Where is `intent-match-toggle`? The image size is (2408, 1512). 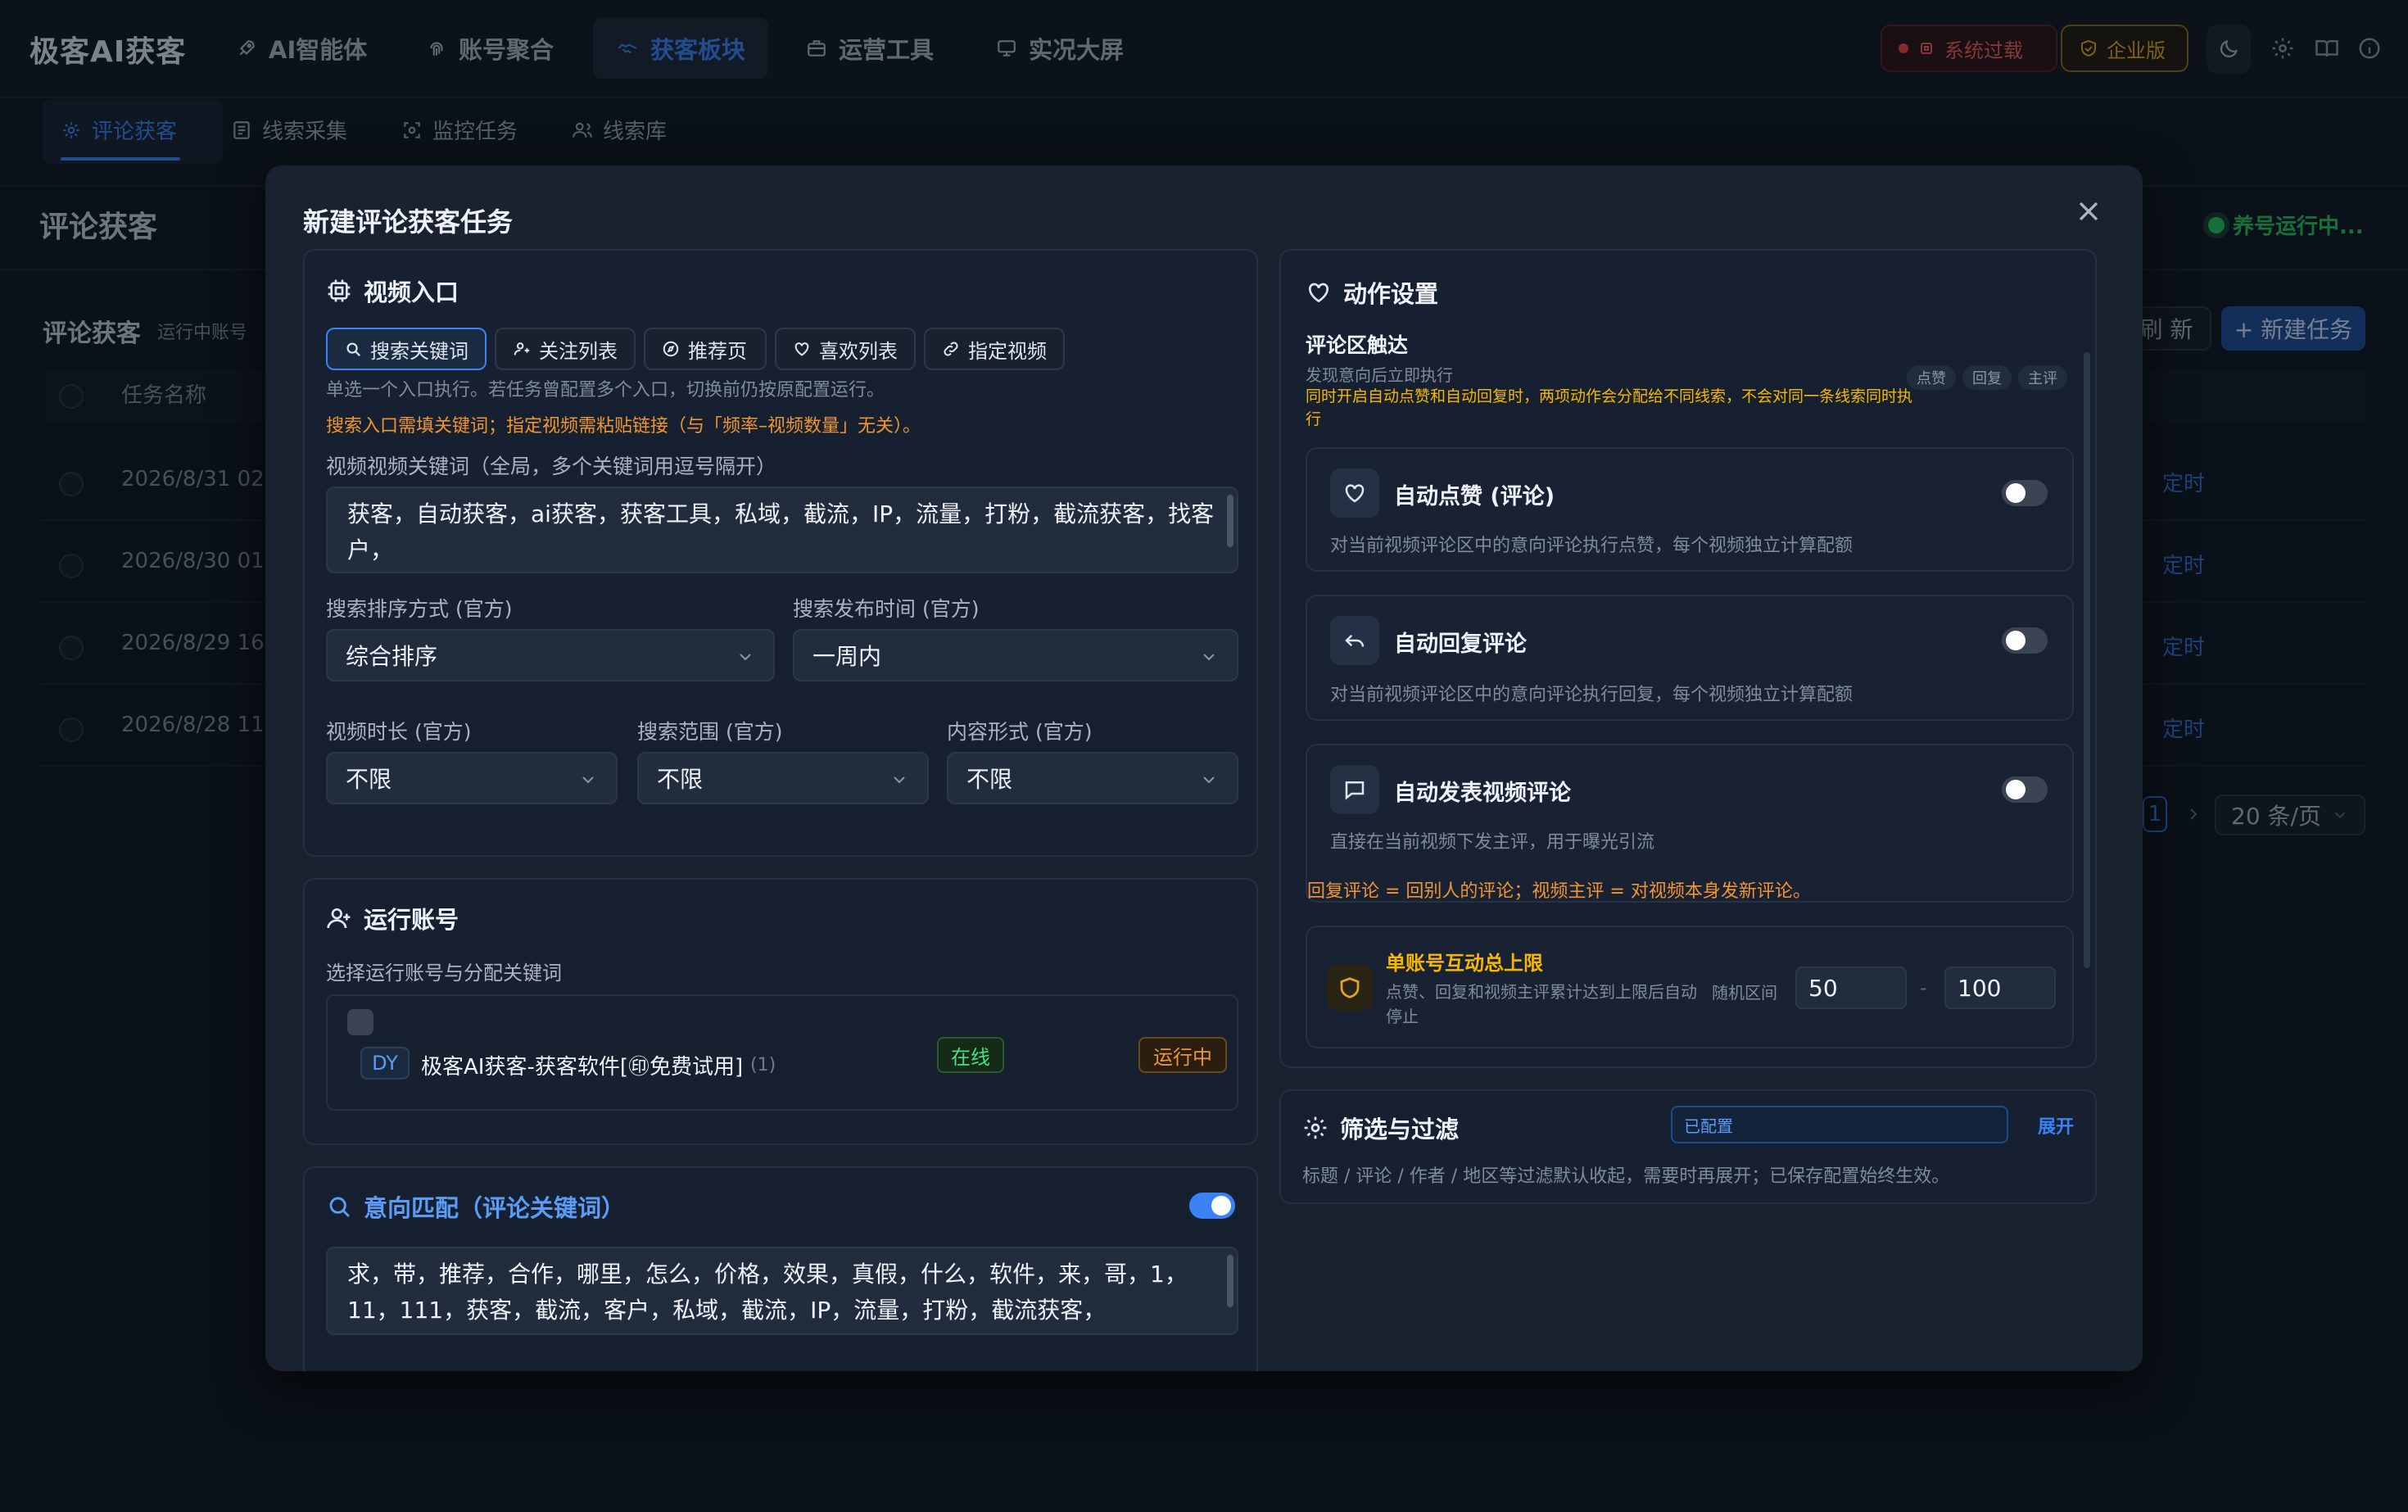
intent-match-toggle is located at coordinates (1212, 1206).